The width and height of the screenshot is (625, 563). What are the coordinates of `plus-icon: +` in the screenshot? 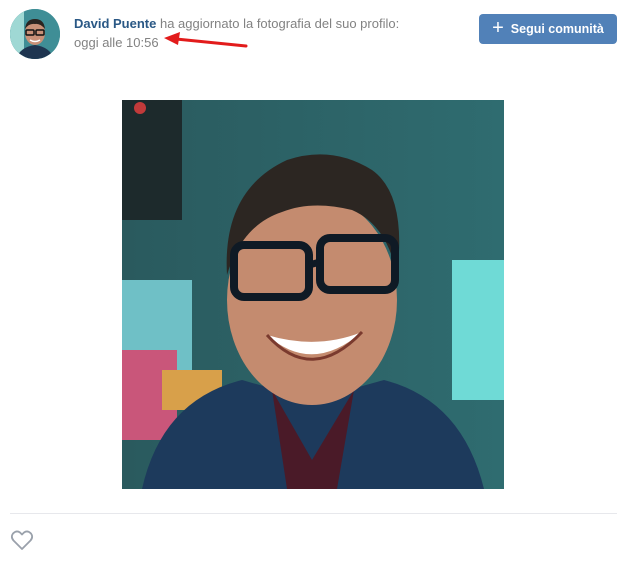 It's located at (498, 28).